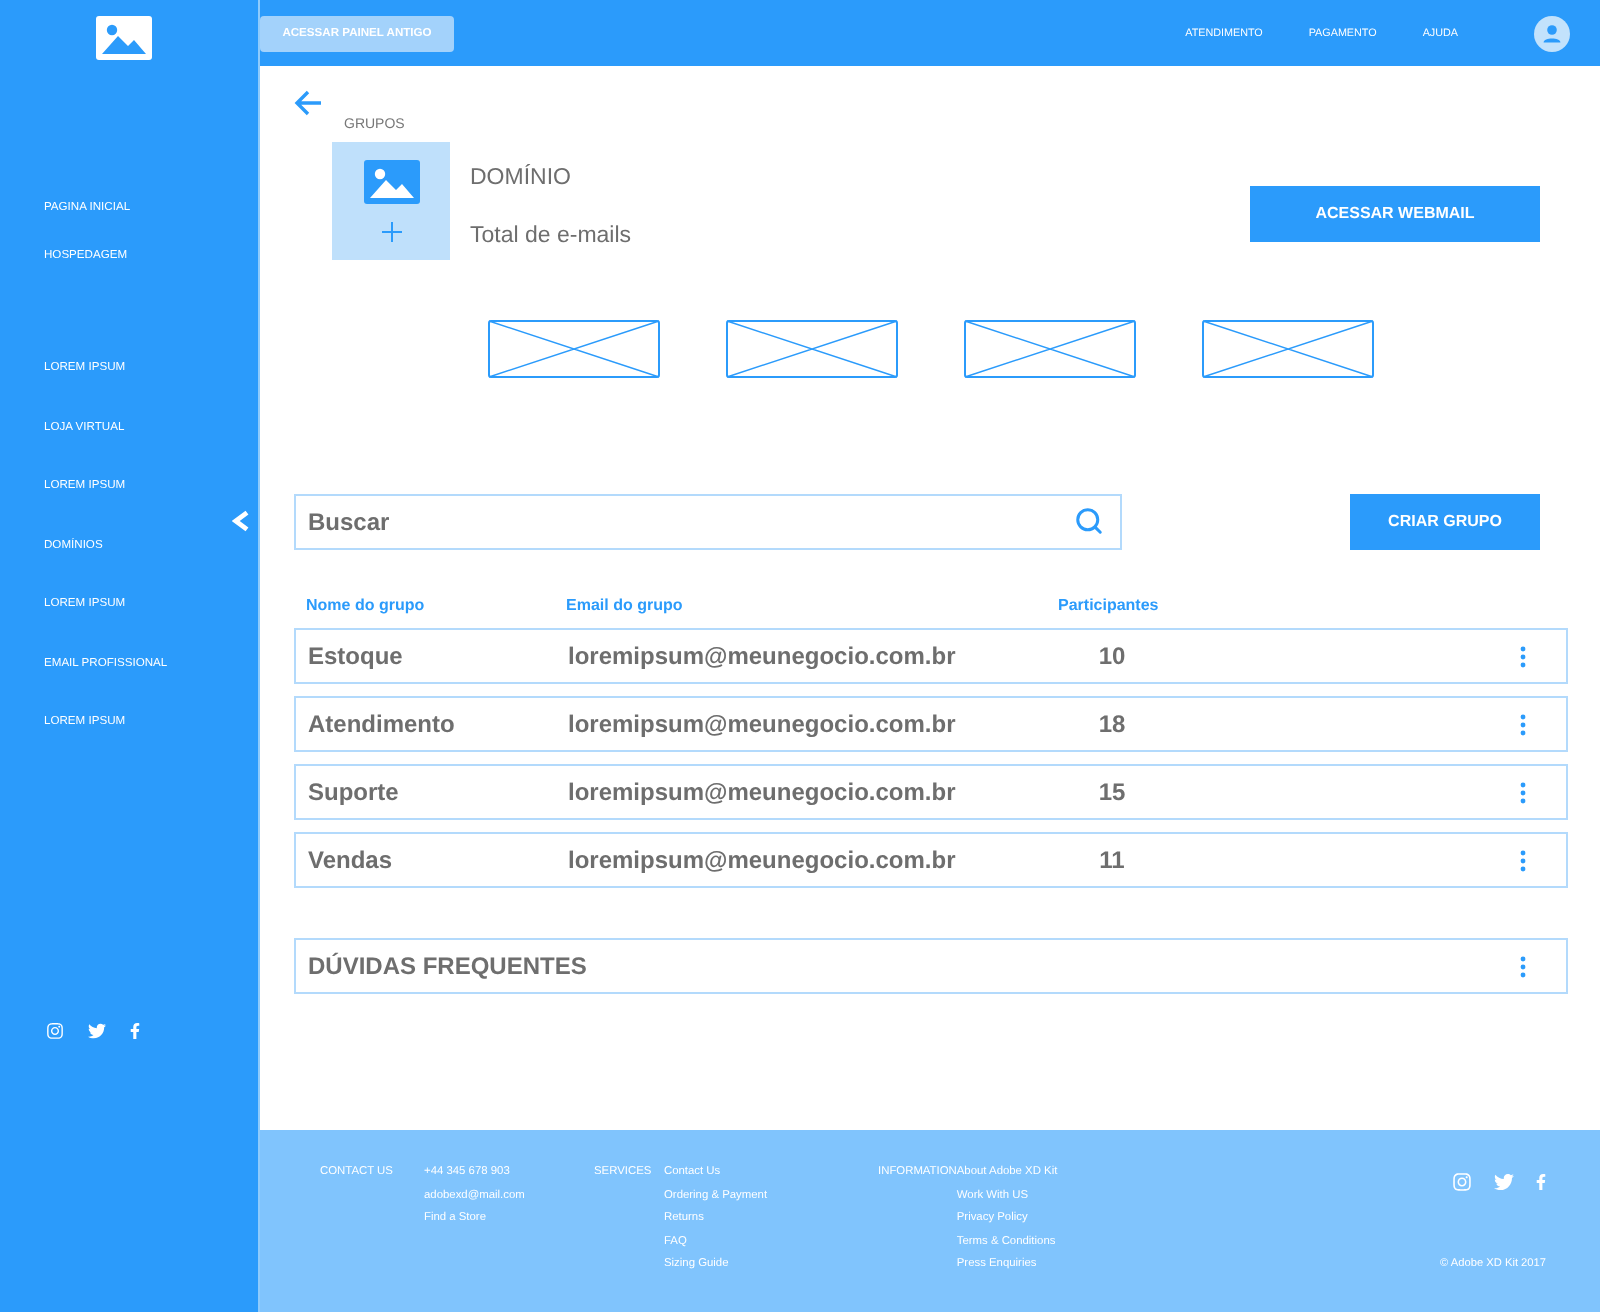 Image resolution: width=1600 pixels, height=1312 pixels. Describe the element at coordinates (391, 232) in the screenshot. I see `plus-icon` at that location.